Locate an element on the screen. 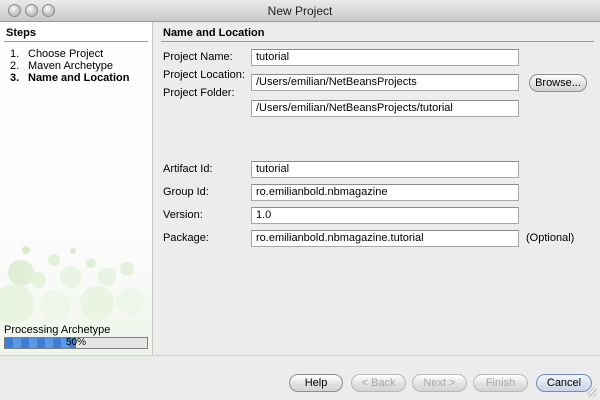 This screenshot has height=400, width=600. title-bar: New Project is located at coordinates (300, 11).